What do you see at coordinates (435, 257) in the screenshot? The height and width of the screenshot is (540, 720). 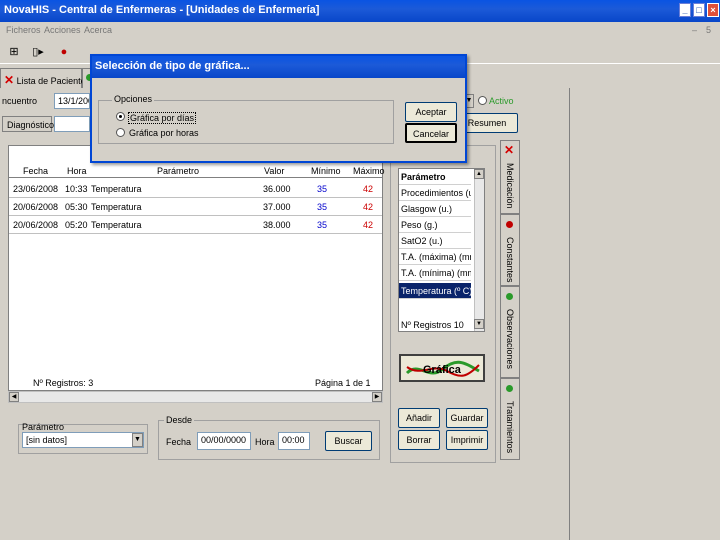 I see `list-item: T.A. (máxima) (mm` at bounding box center [435, 257].